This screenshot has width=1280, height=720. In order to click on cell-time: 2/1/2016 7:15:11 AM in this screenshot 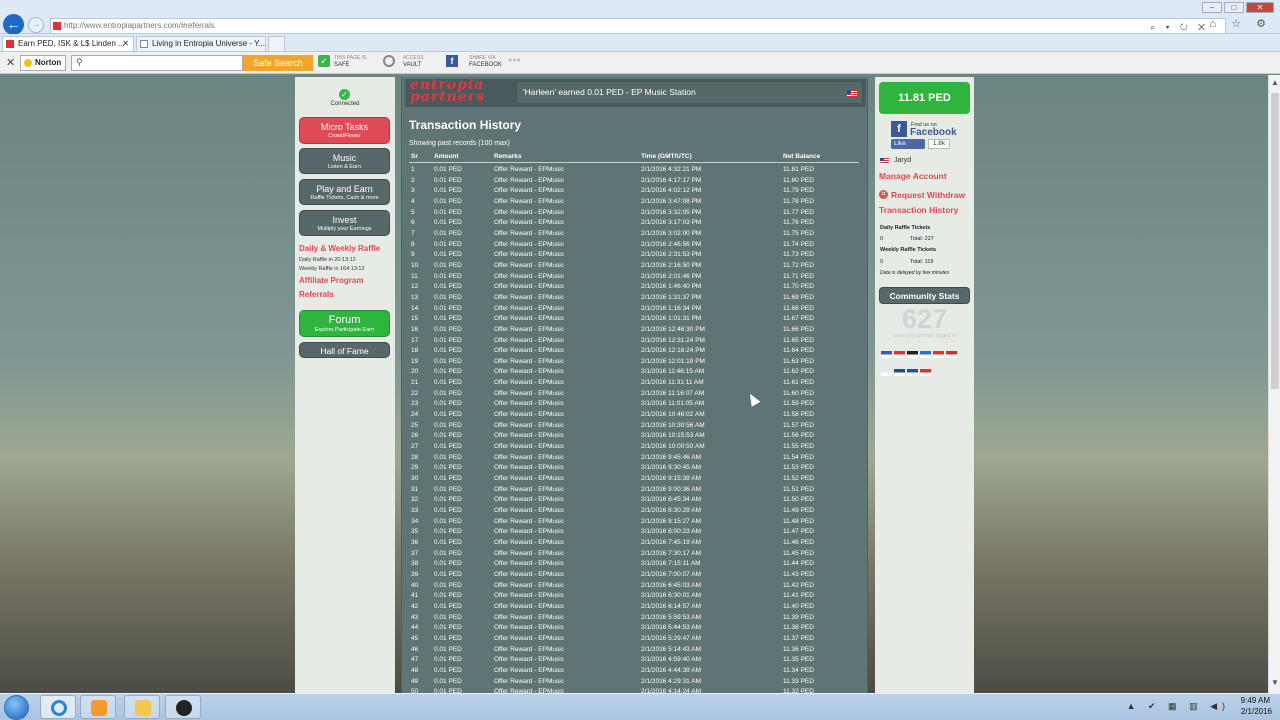, I will do `click(671, 564)`.